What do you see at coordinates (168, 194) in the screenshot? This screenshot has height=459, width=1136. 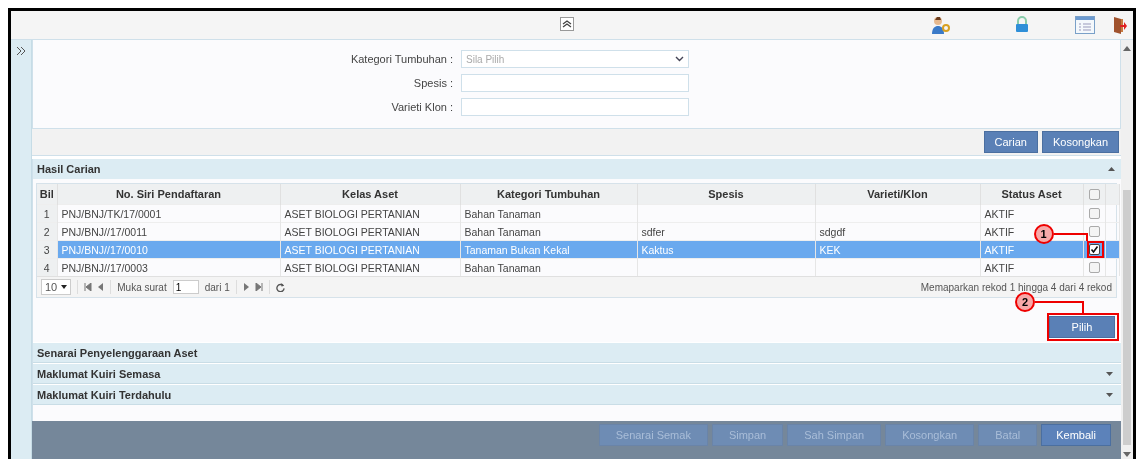 I see `column-header: No. Siri Pendaftaran` at bounding box center [168, 194].